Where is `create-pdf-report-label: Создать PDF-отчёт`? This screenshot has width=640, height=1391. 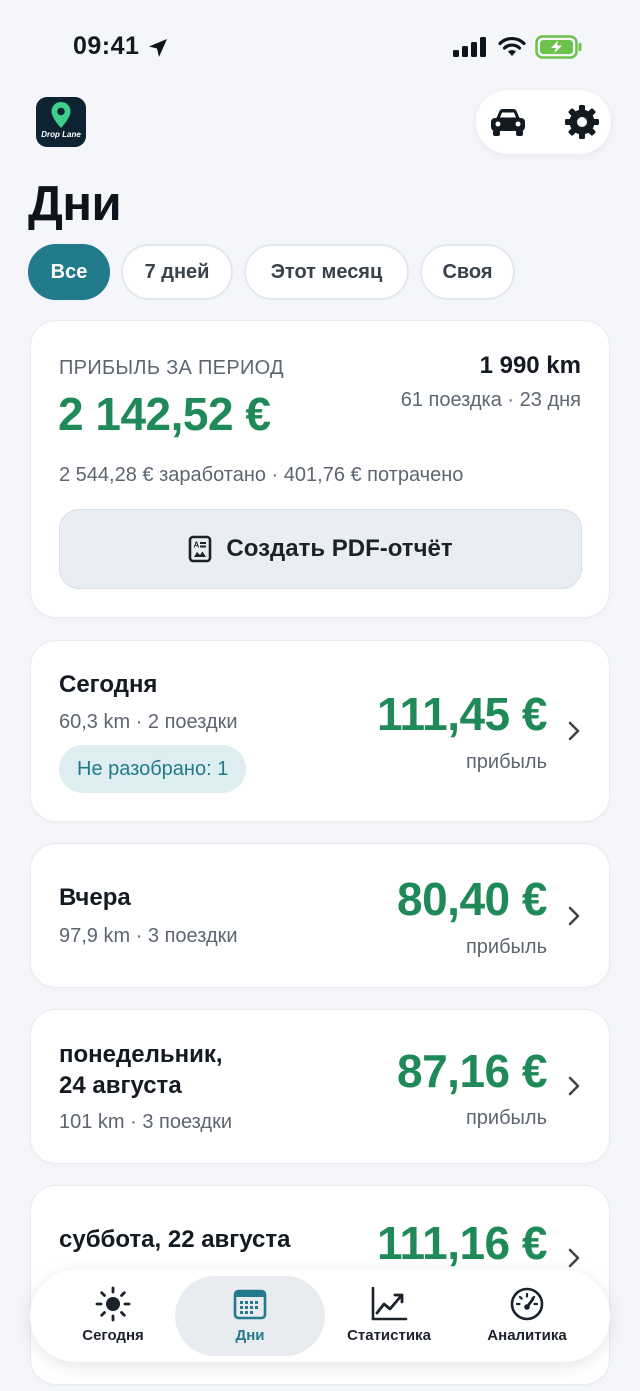
create-pdf-report-label: Создать PDF-отчёт is located at coordinates (339, 548).